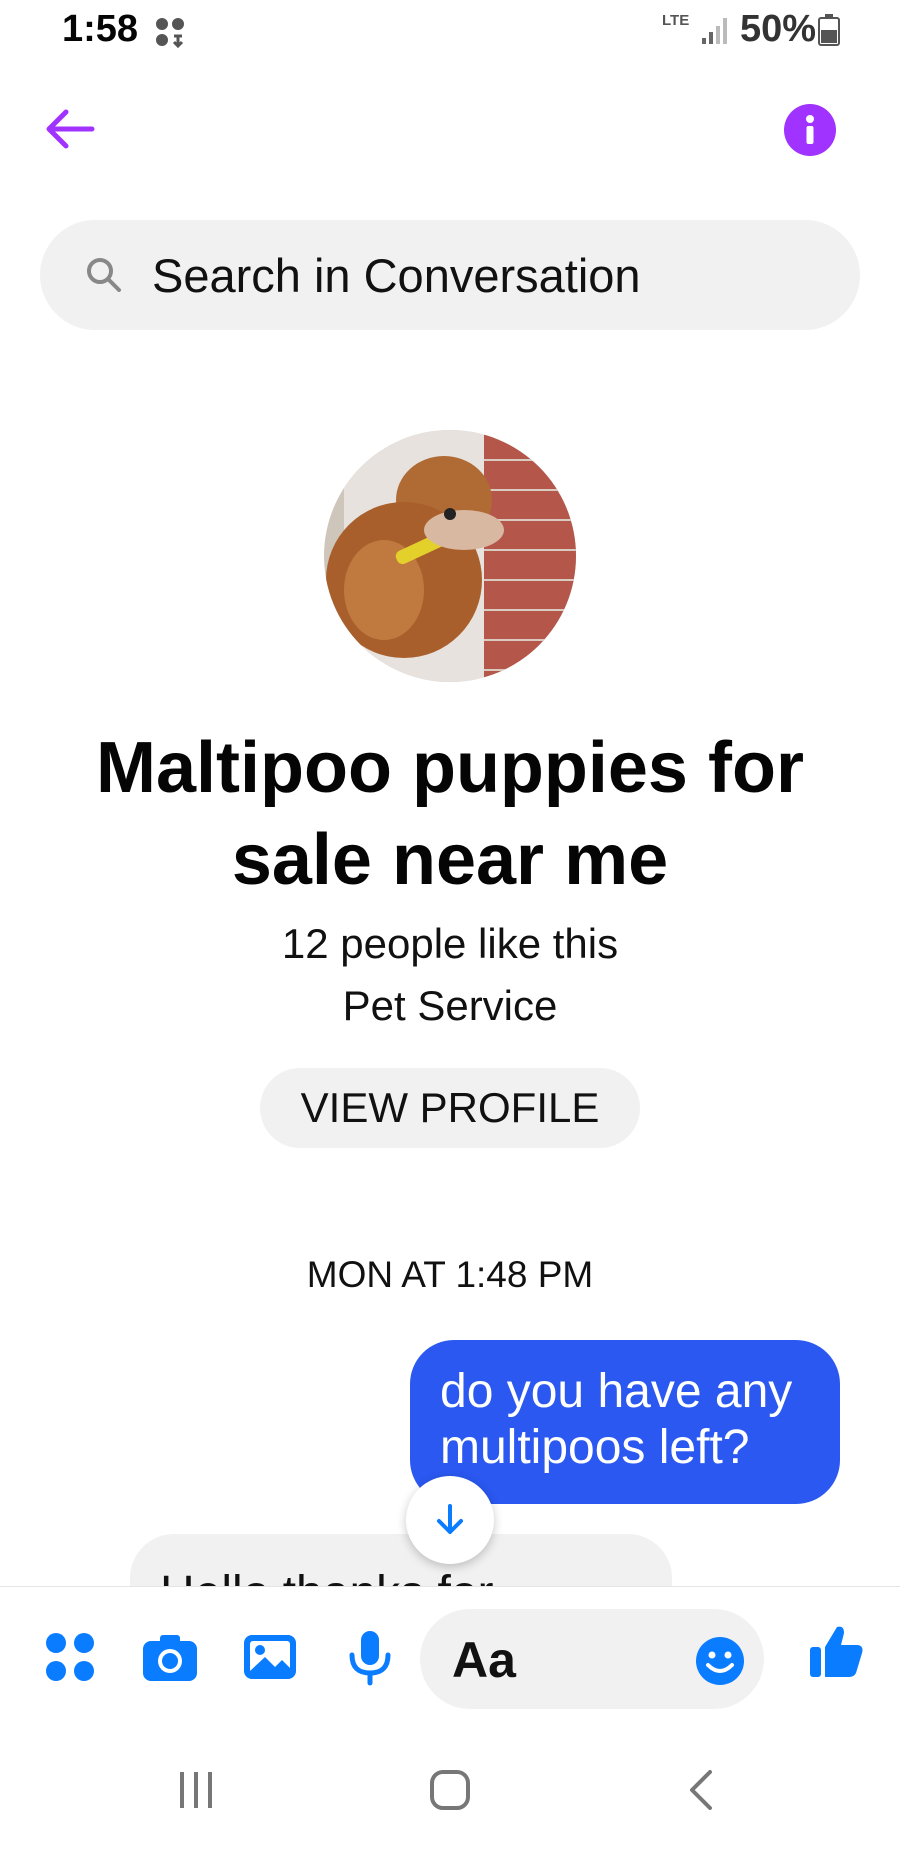  I want to click on likes-count: 12 people like this, so click(450, 943).